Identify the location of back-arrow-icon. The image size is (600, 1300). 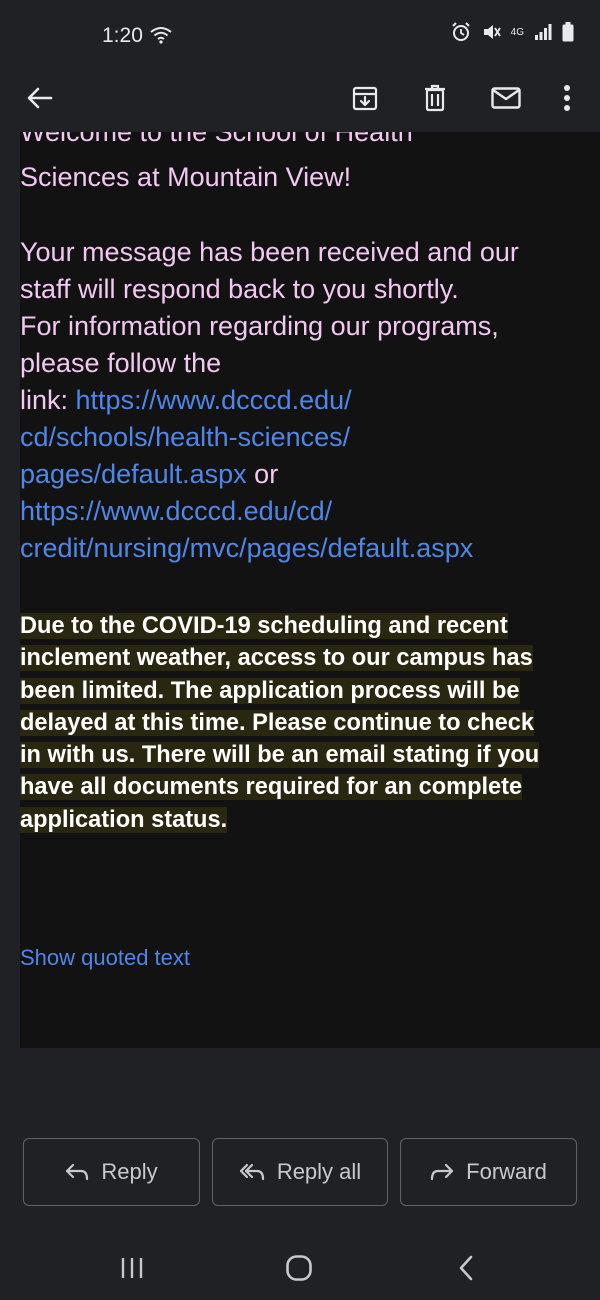
(40, 98).